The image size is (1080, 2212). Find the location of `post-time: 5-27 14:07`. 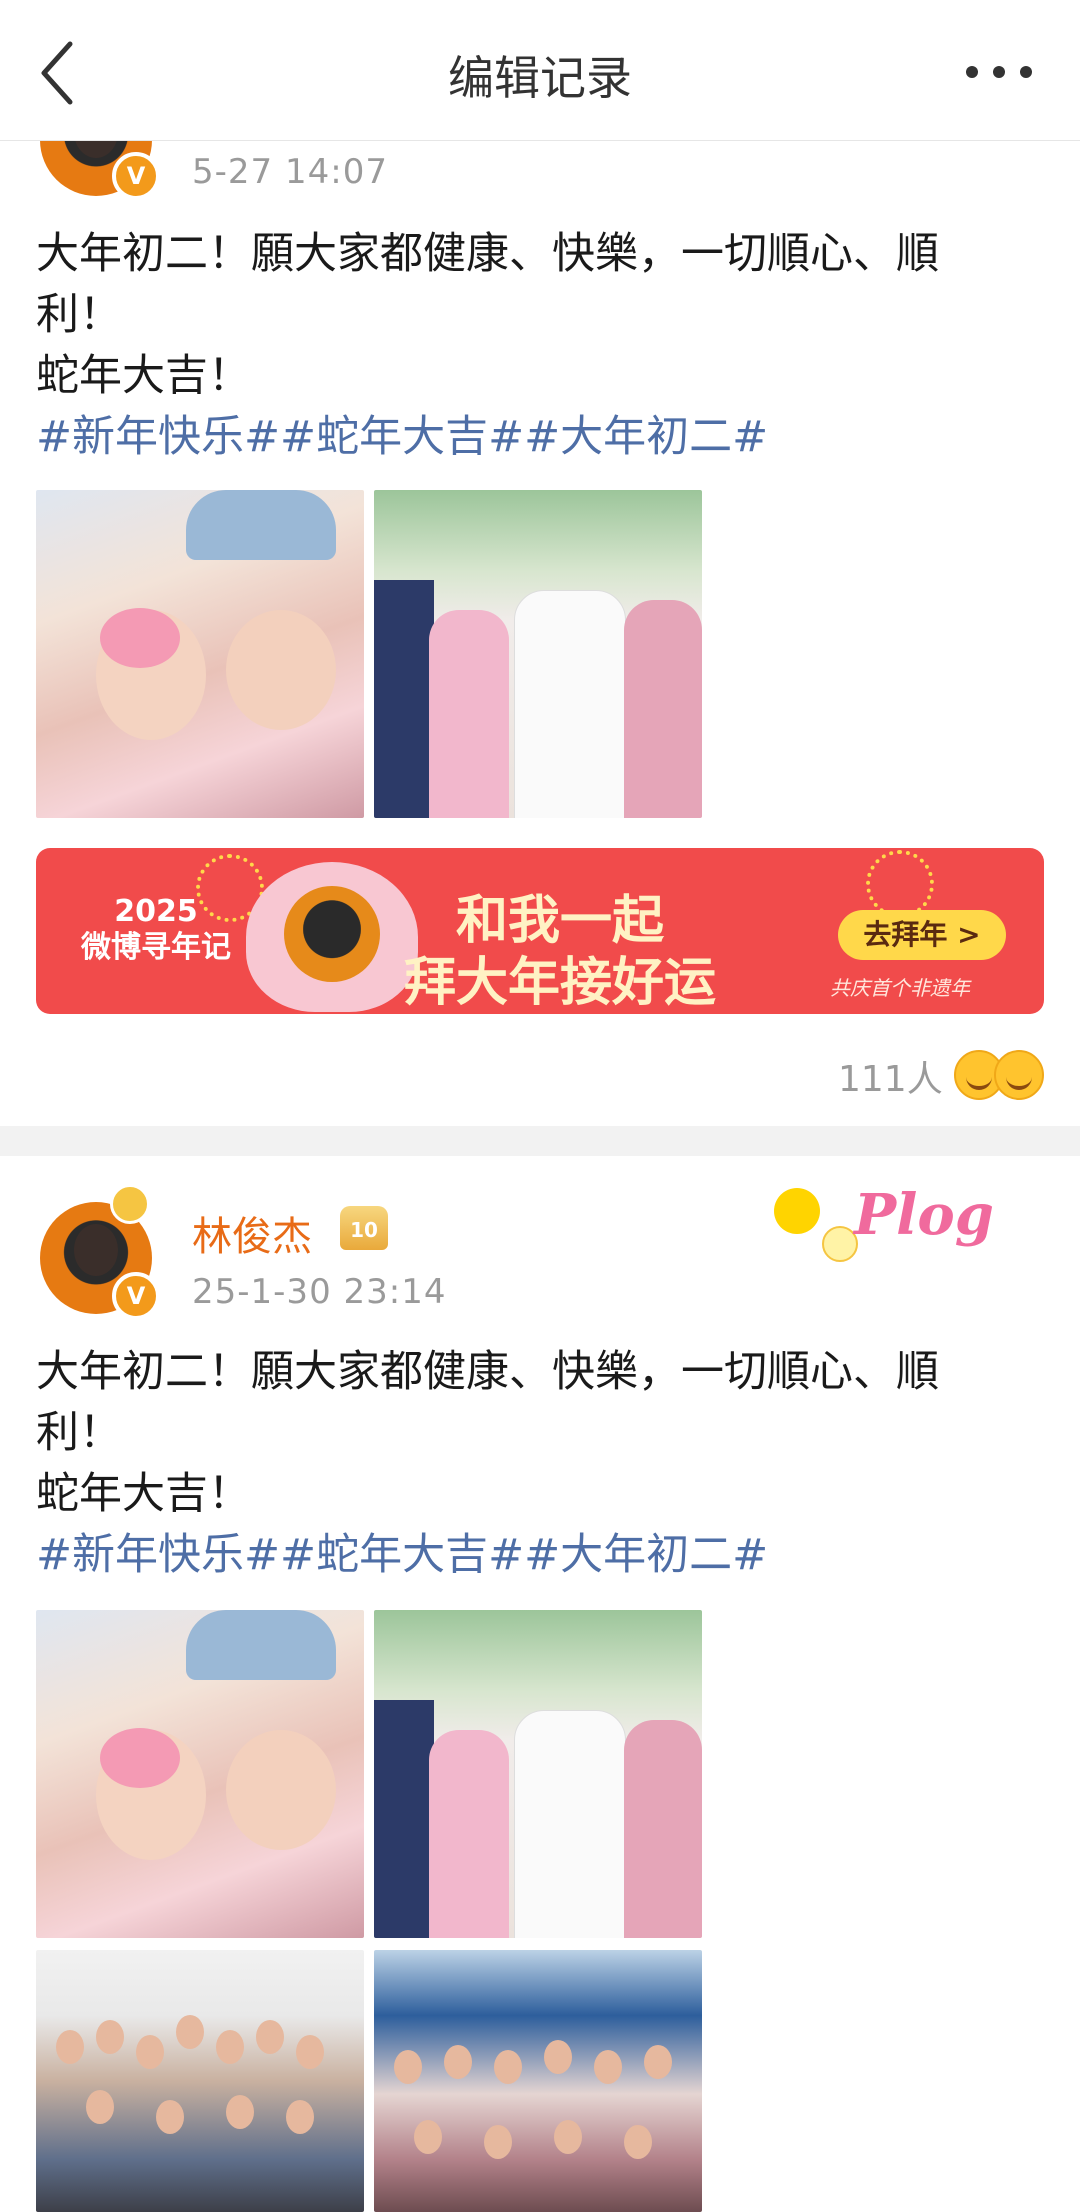

post-time: 5-27 14:07 is located at coordinates (290, 172).